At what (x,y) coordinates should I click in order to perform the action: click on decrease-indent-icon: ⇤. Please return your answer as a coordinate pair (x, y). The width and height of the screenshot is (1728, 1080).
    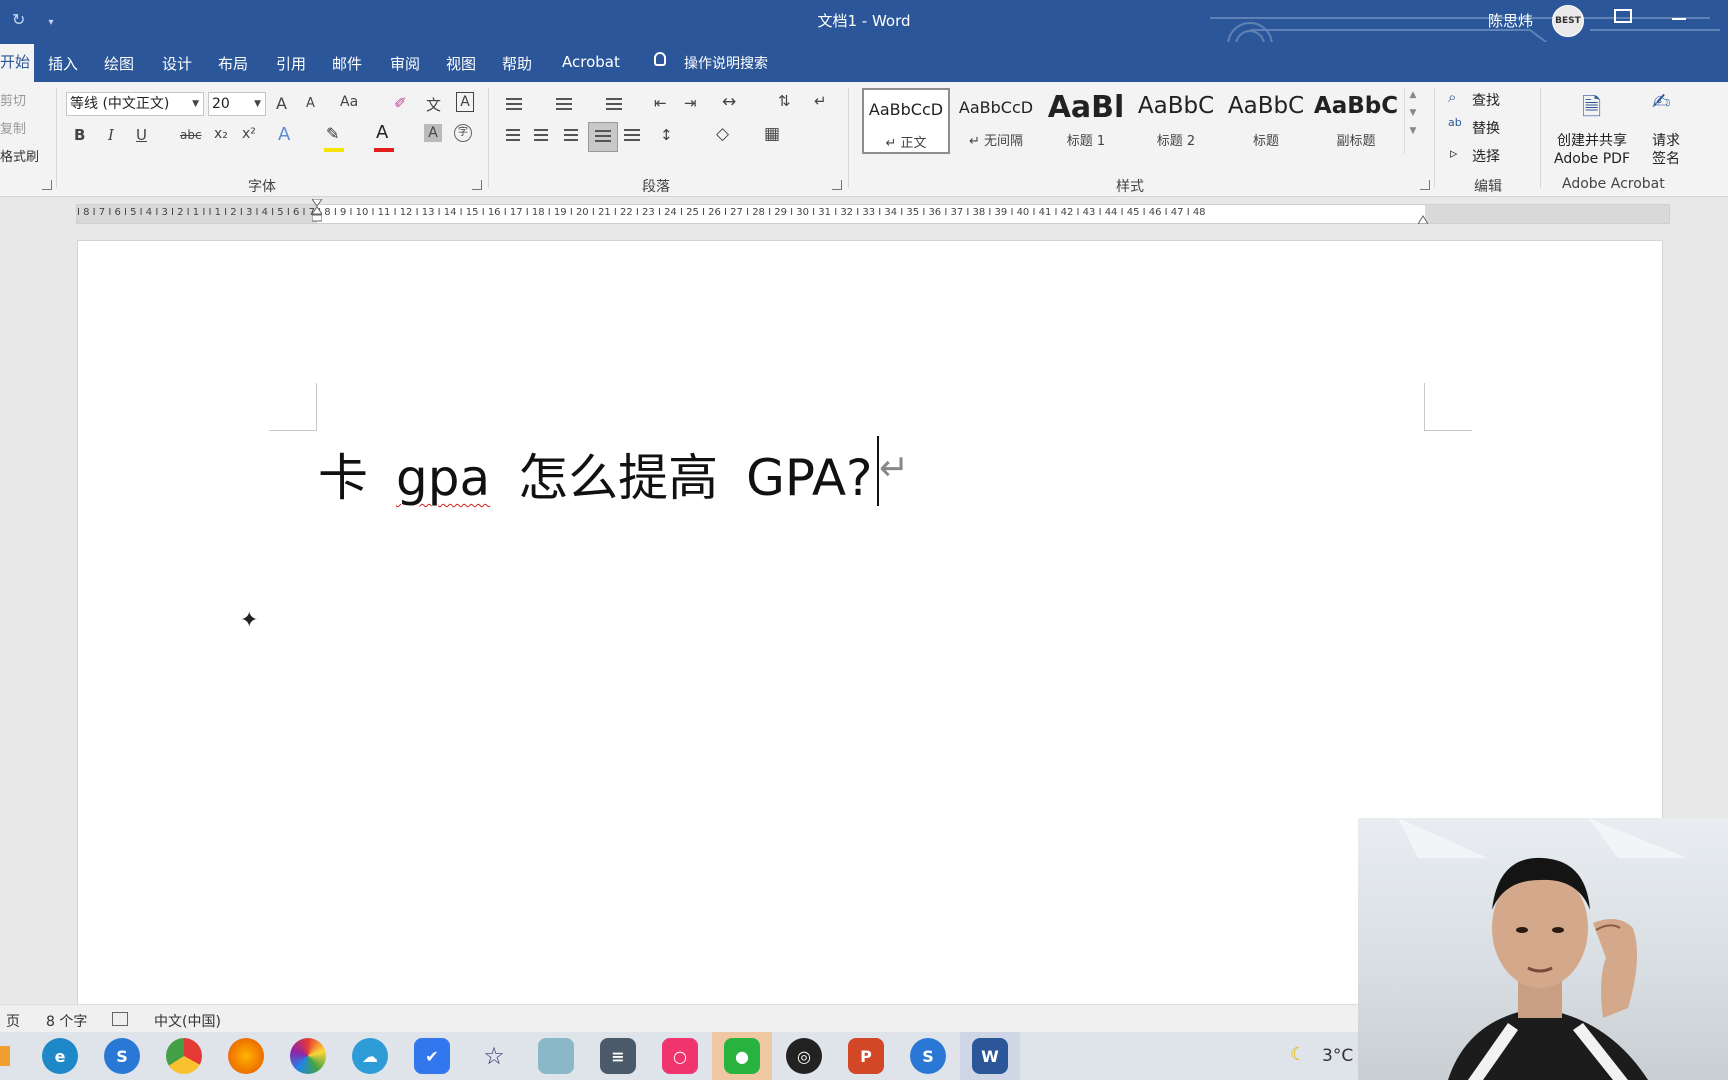
    Looking at the image, I should click on (660, 103).